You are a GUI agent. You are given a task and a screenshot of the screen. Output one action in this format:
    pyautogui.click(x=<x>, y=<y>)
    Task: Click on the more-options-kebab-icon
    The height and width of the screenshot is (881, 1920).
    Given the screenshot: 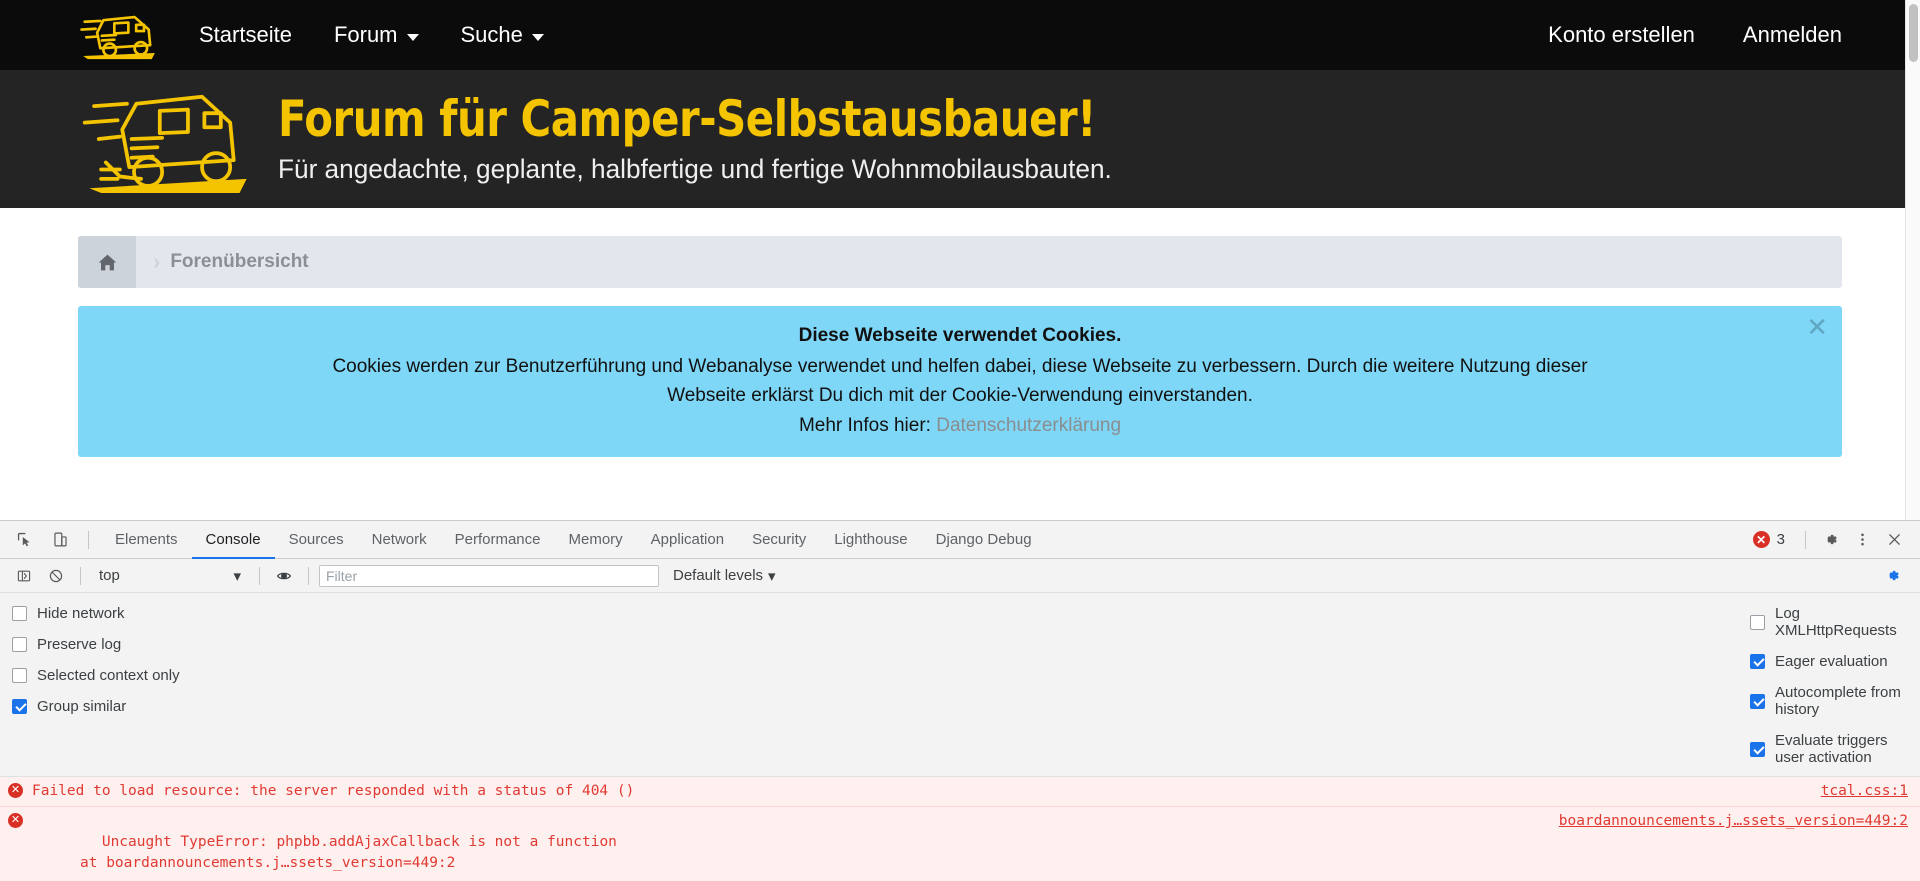 What is the action you would take?
    pyautogui.click(x=1862, y=540)
    